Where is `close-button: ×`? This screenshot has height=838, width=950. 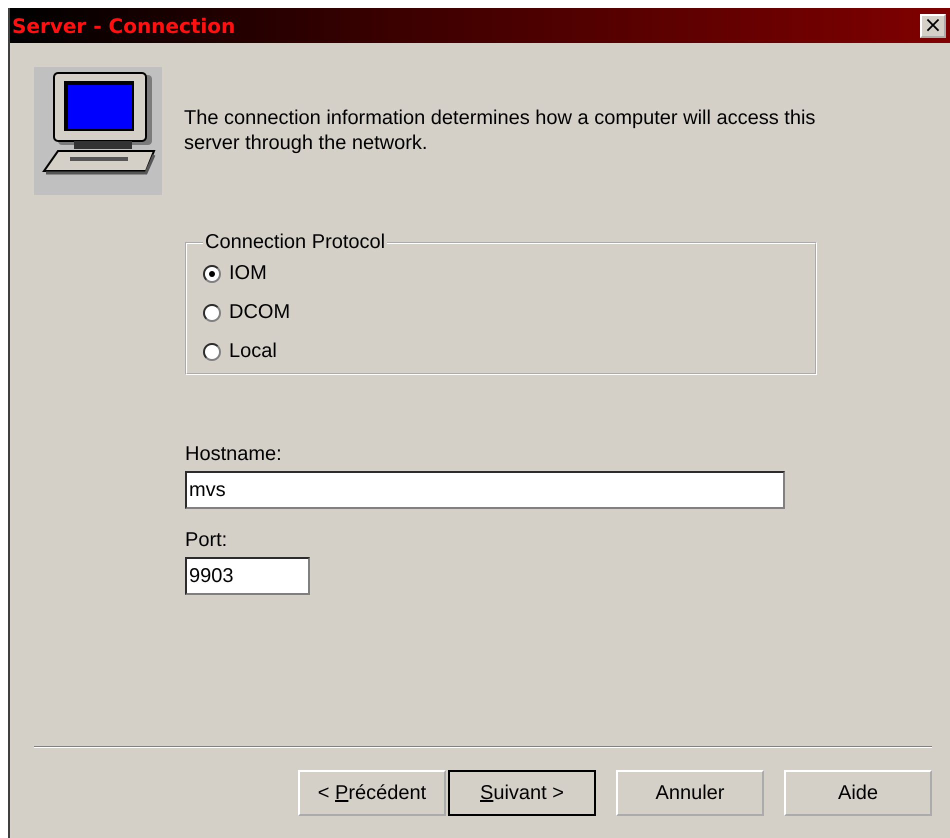 close-button: × is located at coordinates (933, 26).